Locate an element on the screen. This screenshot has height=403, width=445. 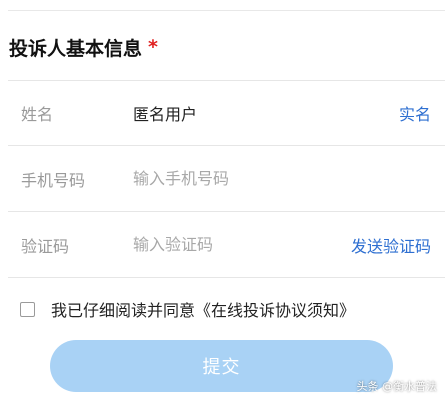
section-title-text: 投诉人基本信息 is located at coordinates (76, 48).